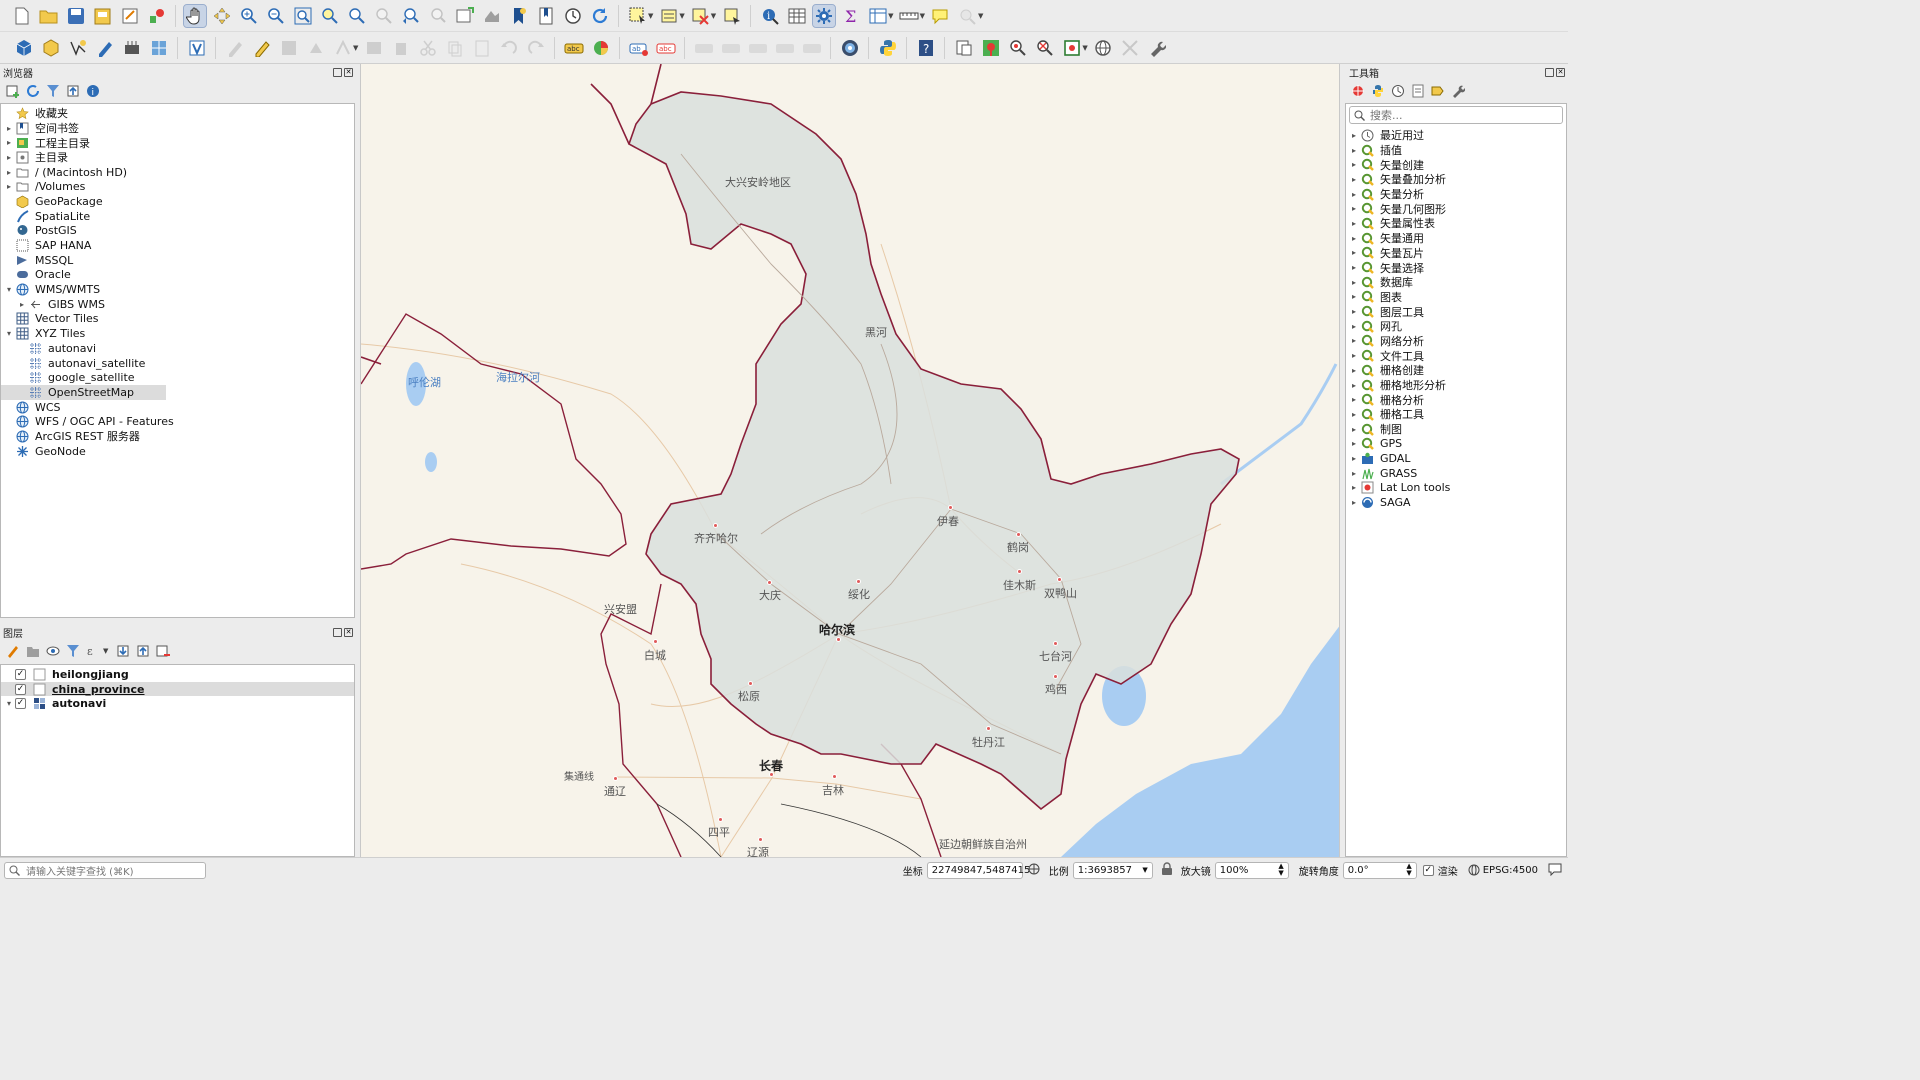  I want to click on crs-button: EPSG:4500, so click(1503, 870).